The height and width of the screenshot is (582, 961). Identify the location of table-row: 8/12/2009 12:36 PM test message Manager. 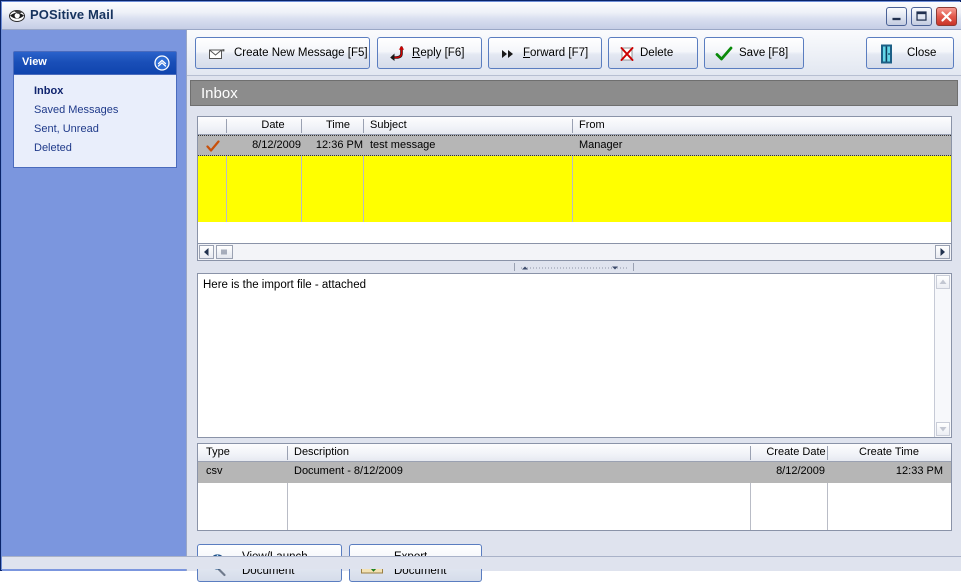
(574, 145).